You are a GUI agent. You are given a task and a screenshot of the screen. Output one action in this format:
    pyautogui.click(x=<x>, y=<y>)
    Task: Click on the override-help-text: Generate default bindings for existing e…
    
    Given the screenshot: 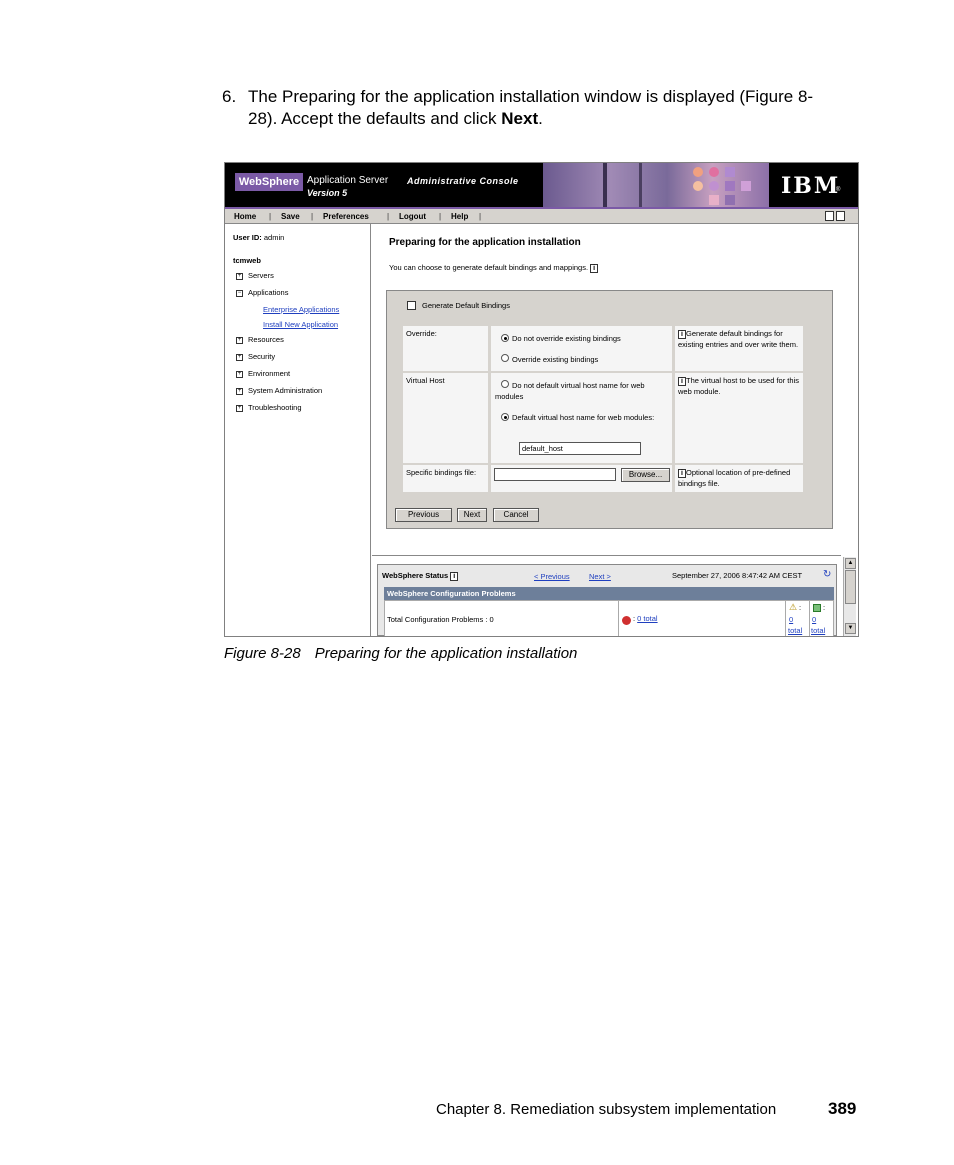 What is the action you would take?
    pyautogui.click(x=738, y=339)
    